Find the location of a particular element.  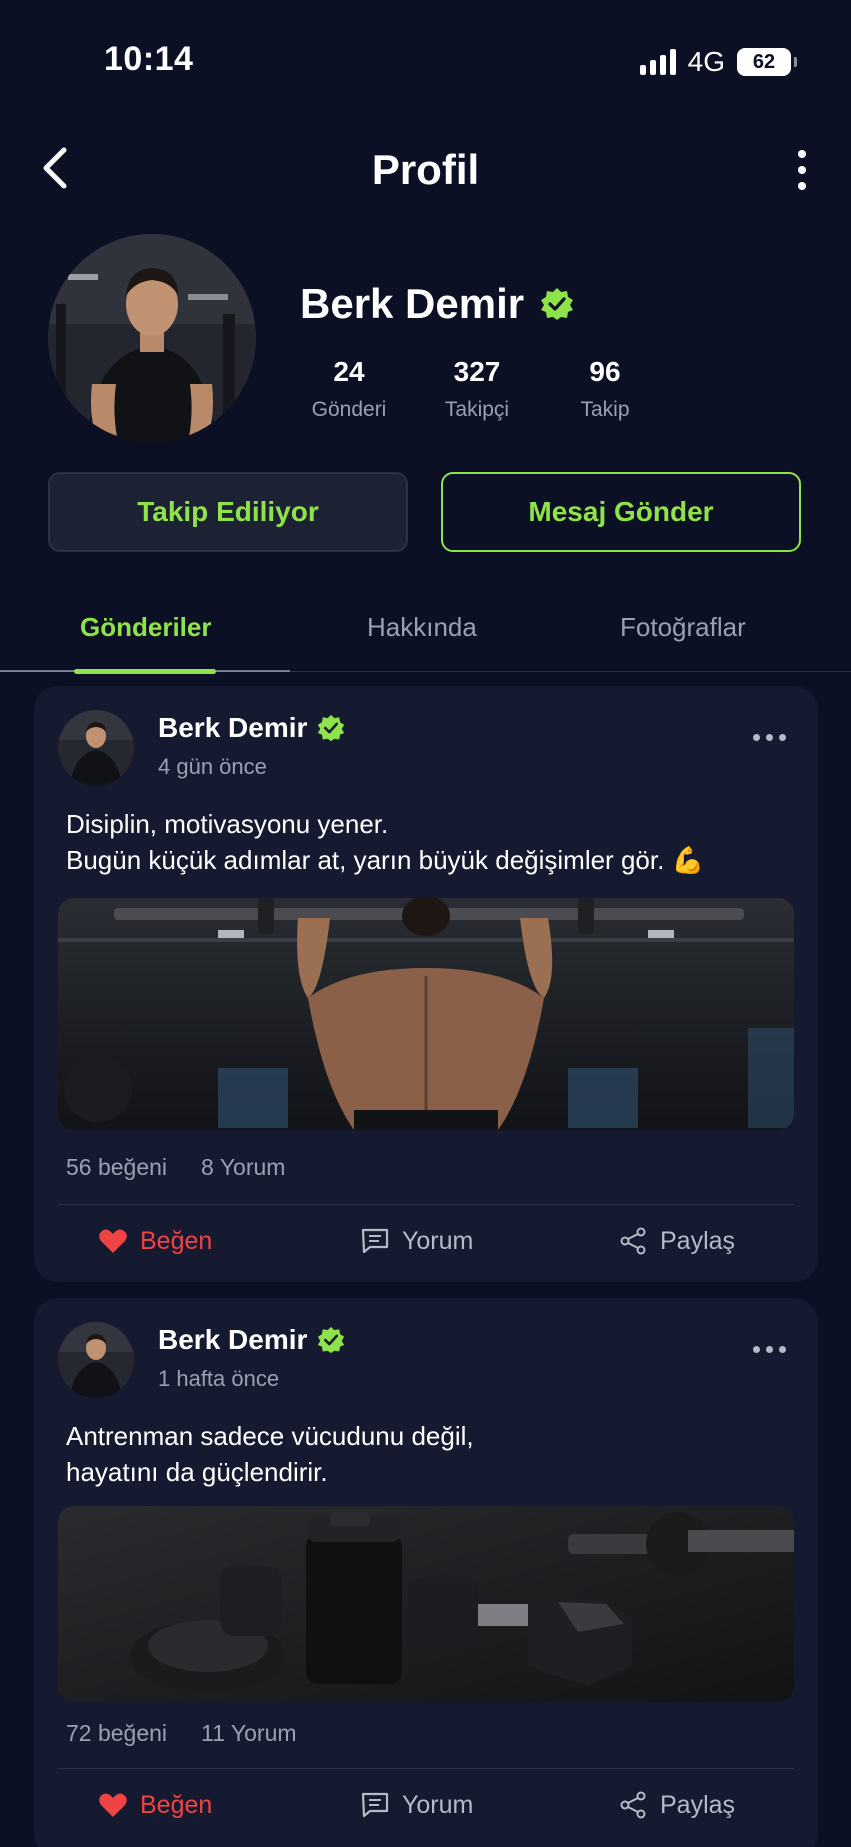

nav-bar: Profil is located at coordinates (425, 170).